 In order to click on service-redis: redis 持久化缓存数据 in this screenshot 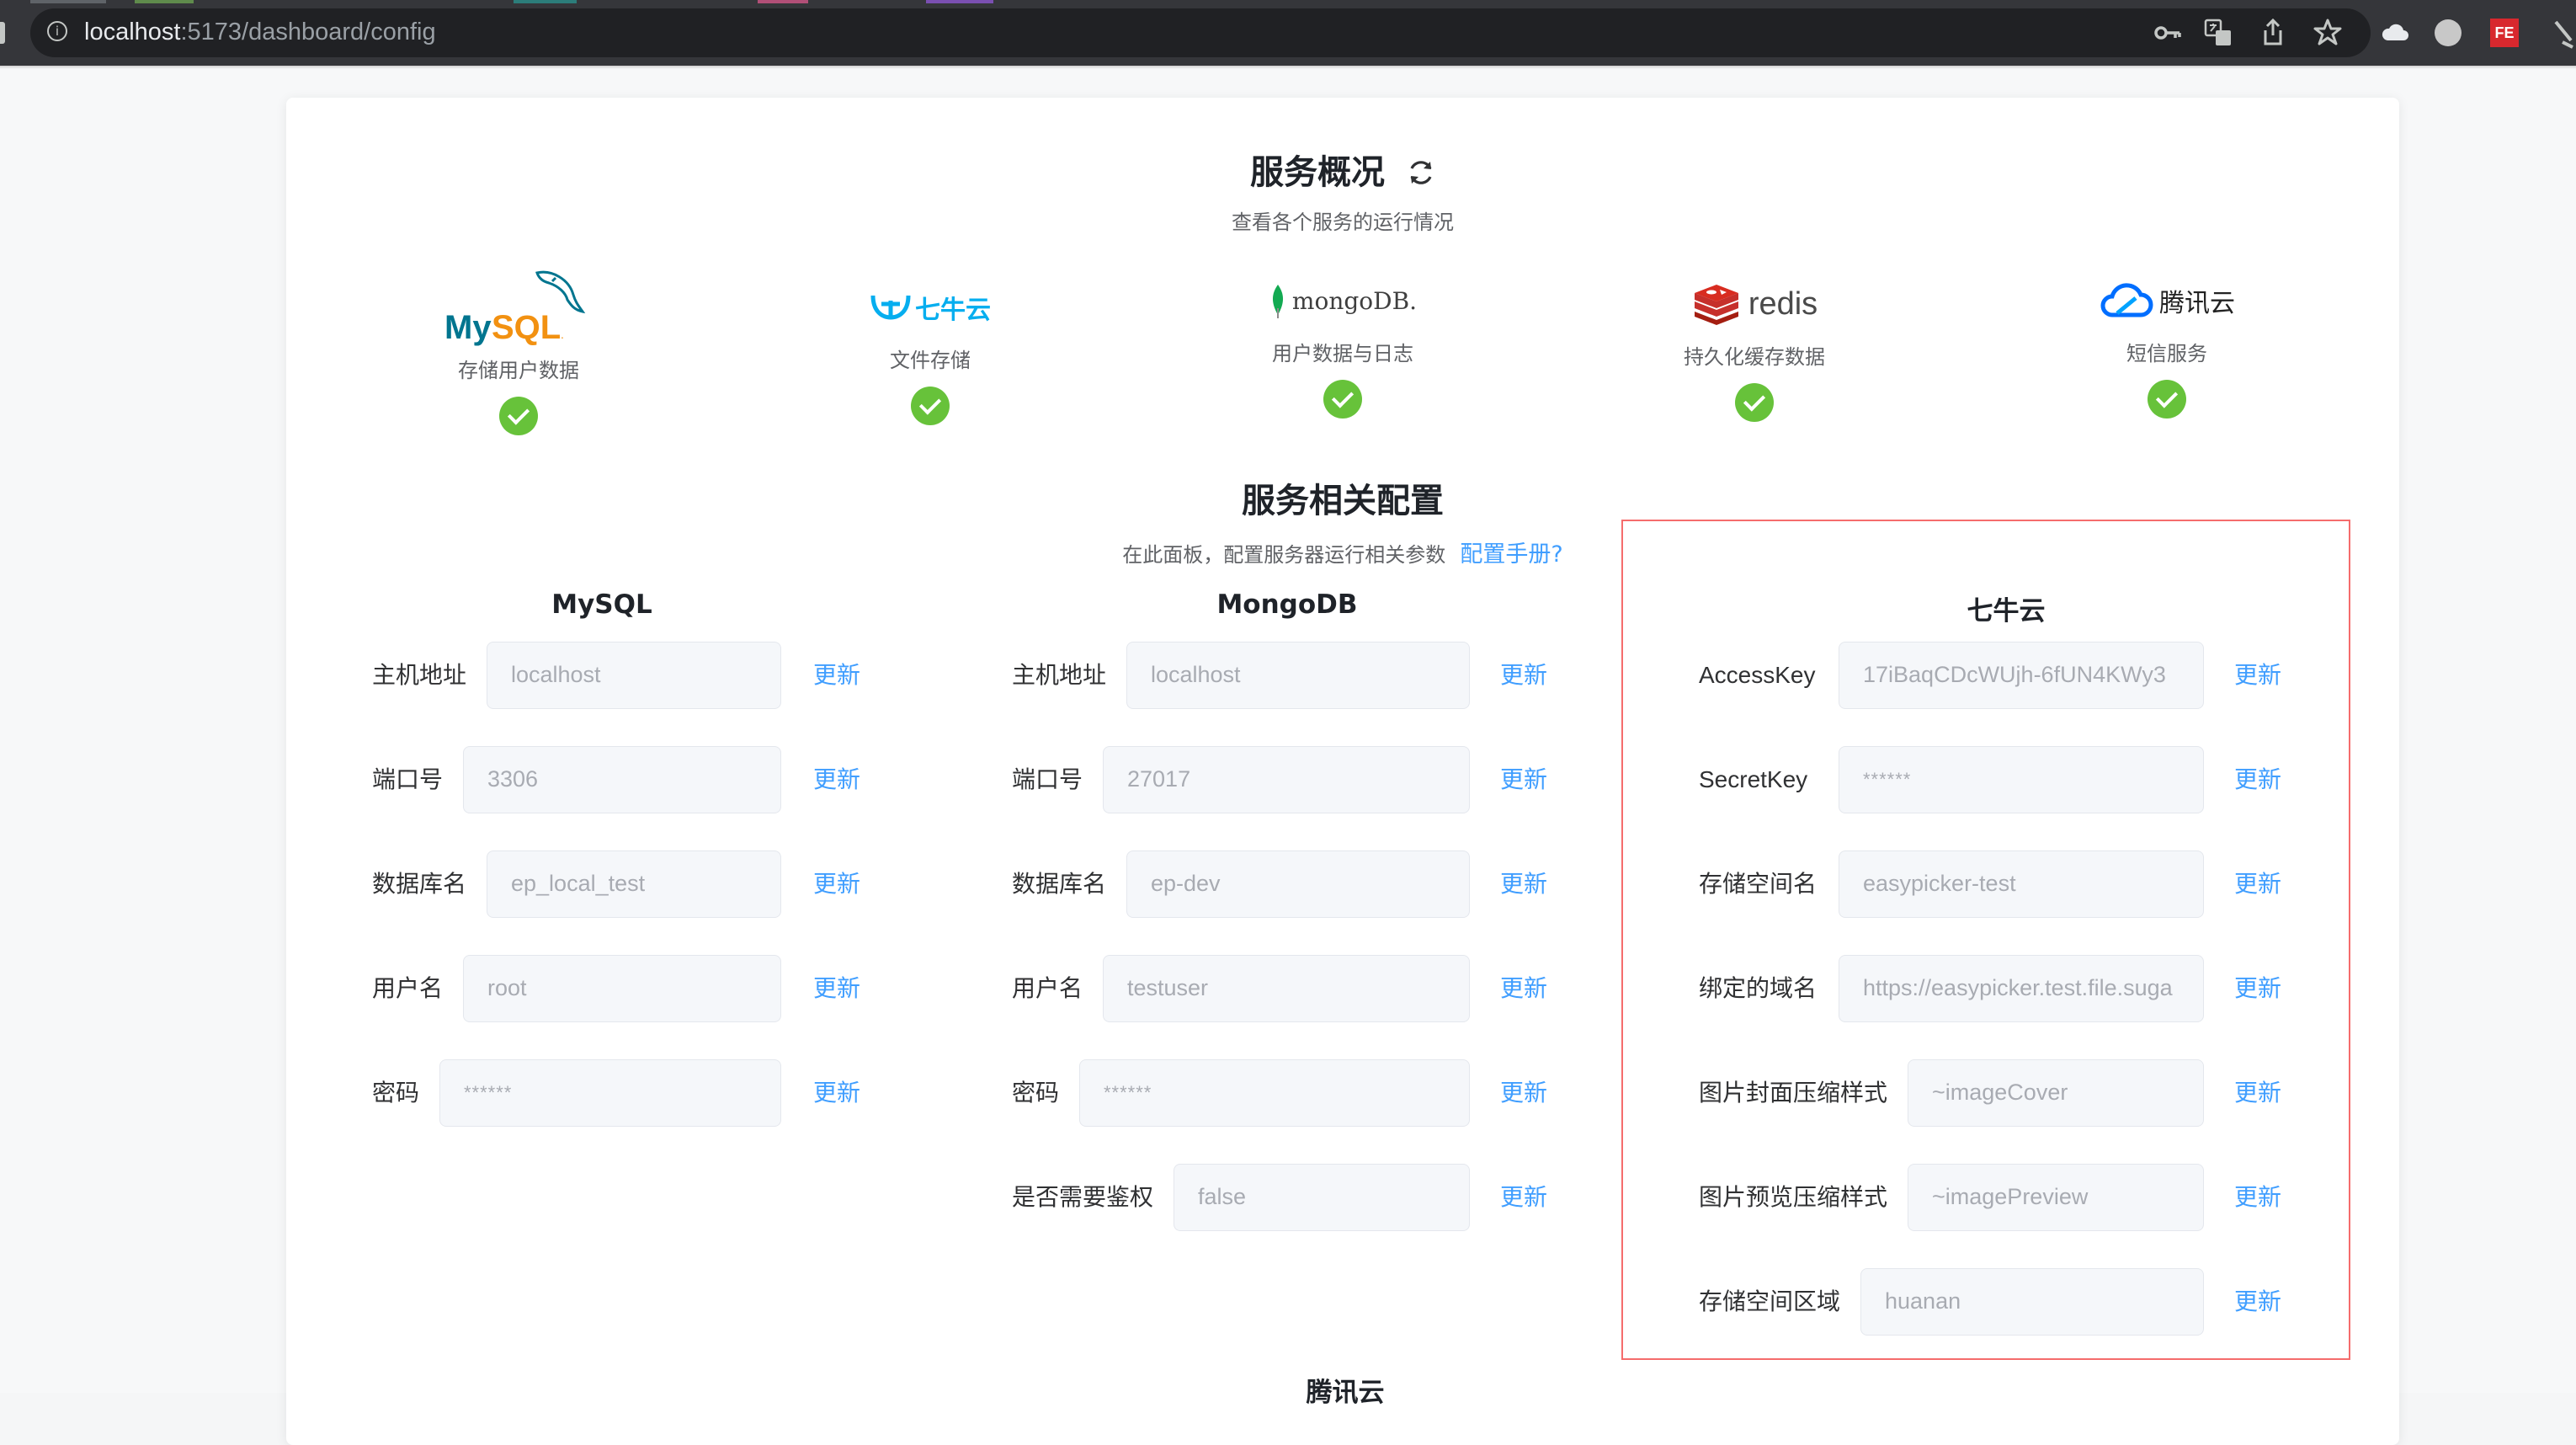, I will do `click(1755, 349)`.